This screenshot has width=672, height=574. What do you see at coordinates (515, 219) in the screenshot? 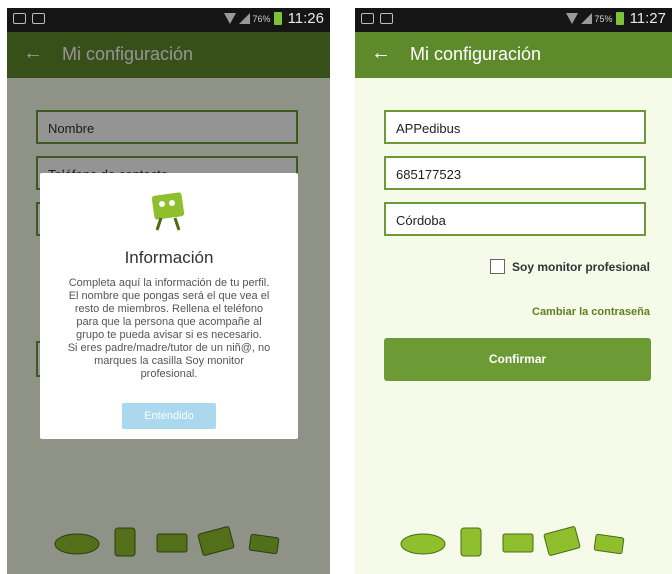
I see `city-input: Córdoba` at bounding box center [515, 219].